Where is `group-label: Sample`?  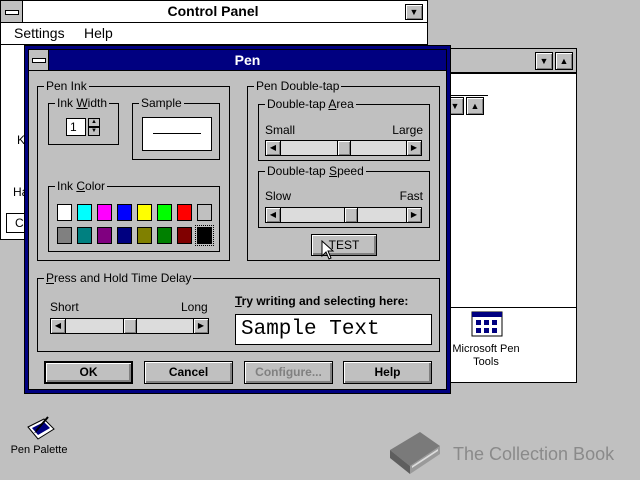 group-label: Sample is located at coordinates (161, 103).